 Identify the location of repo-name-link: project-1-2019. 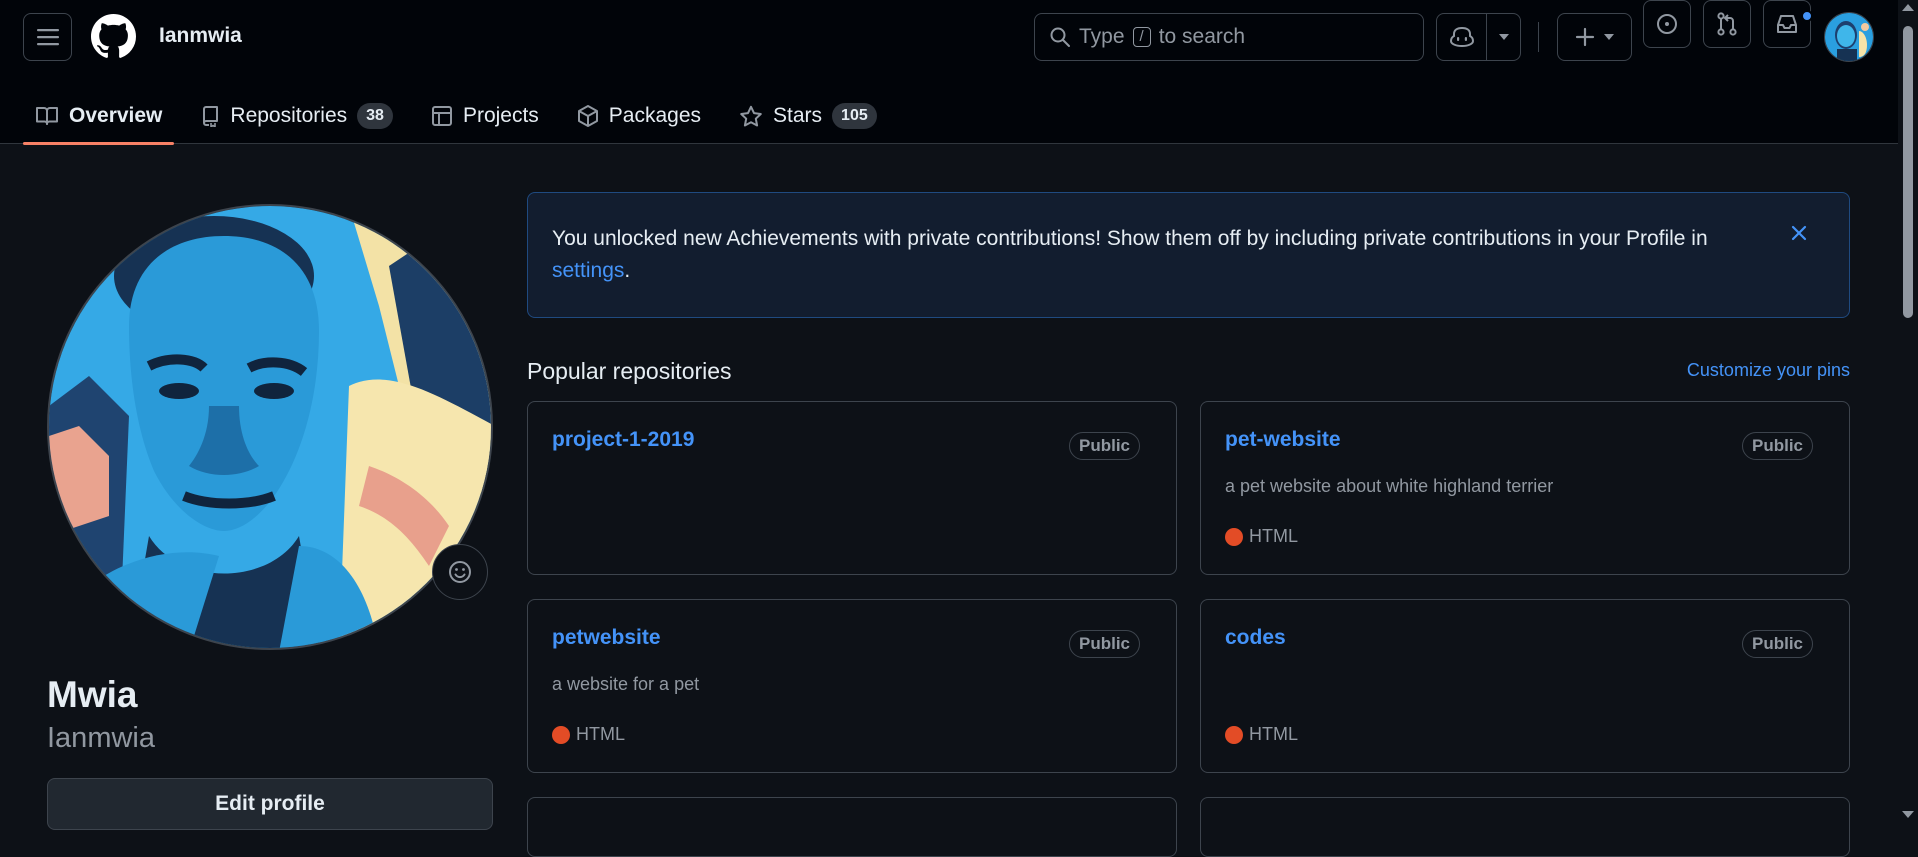
(623, 439).